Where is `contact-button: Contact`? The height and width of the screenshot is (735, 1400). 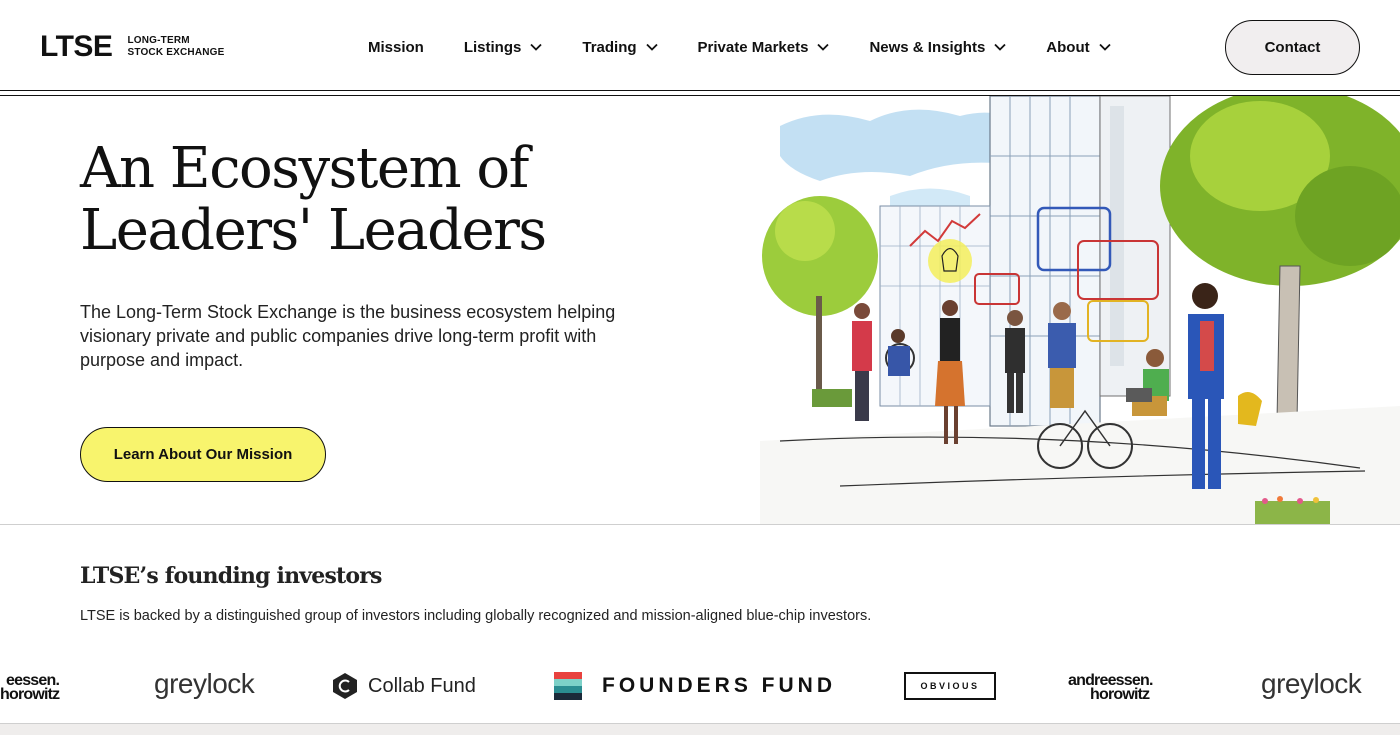 contact-button: Contact is located at coordinates (1292, 47).